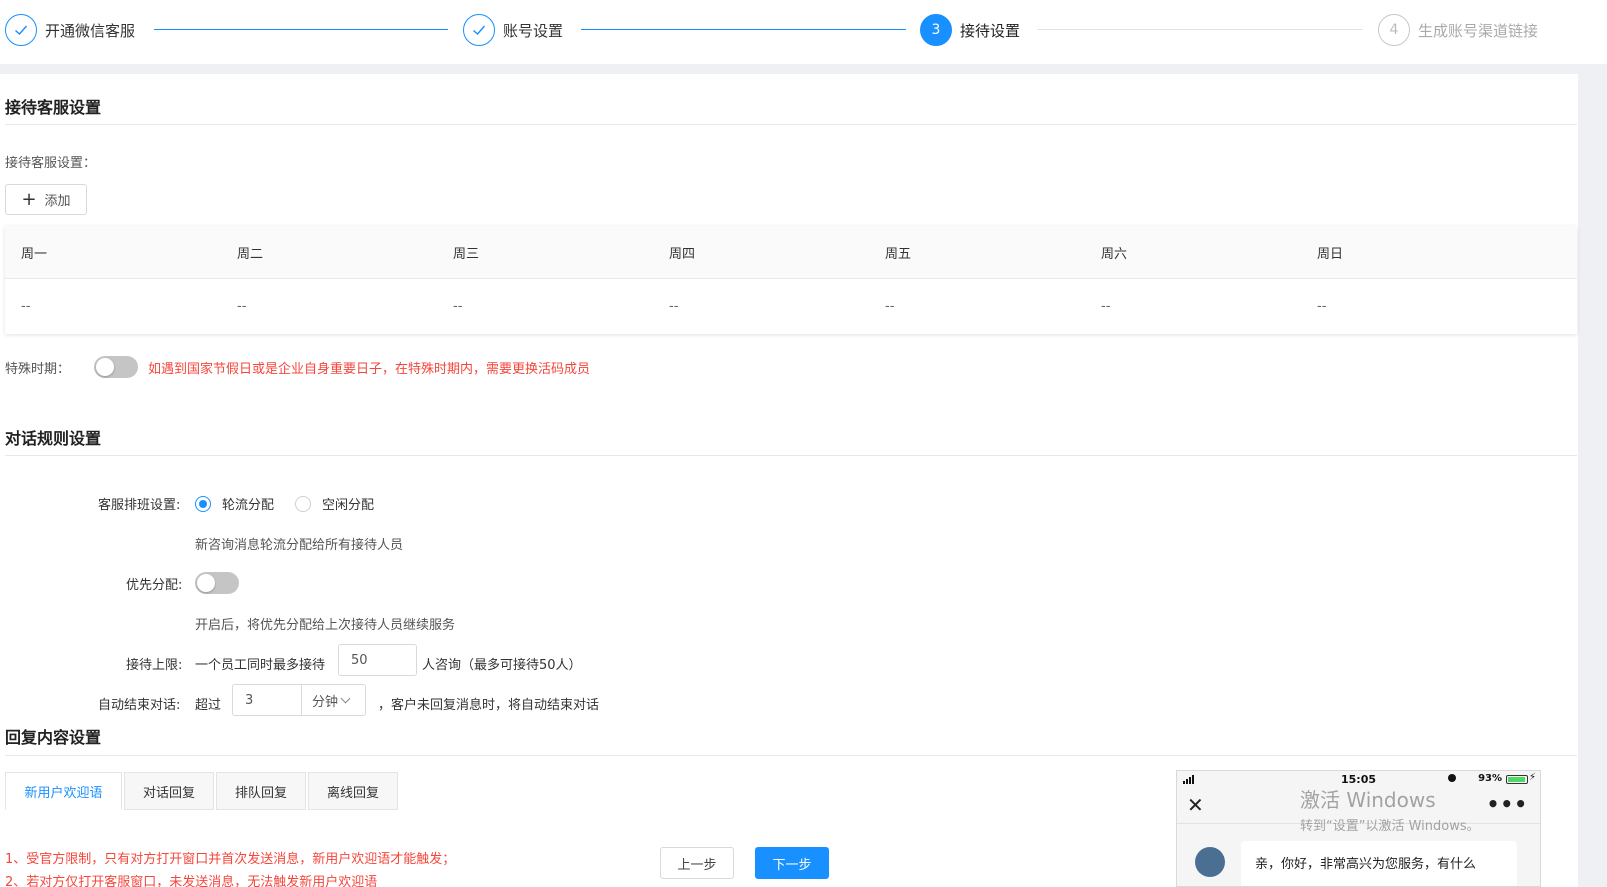 The height and width of the screenshot is (887, 1607). I want to click on add-button: + 添加, so click(46, 199).